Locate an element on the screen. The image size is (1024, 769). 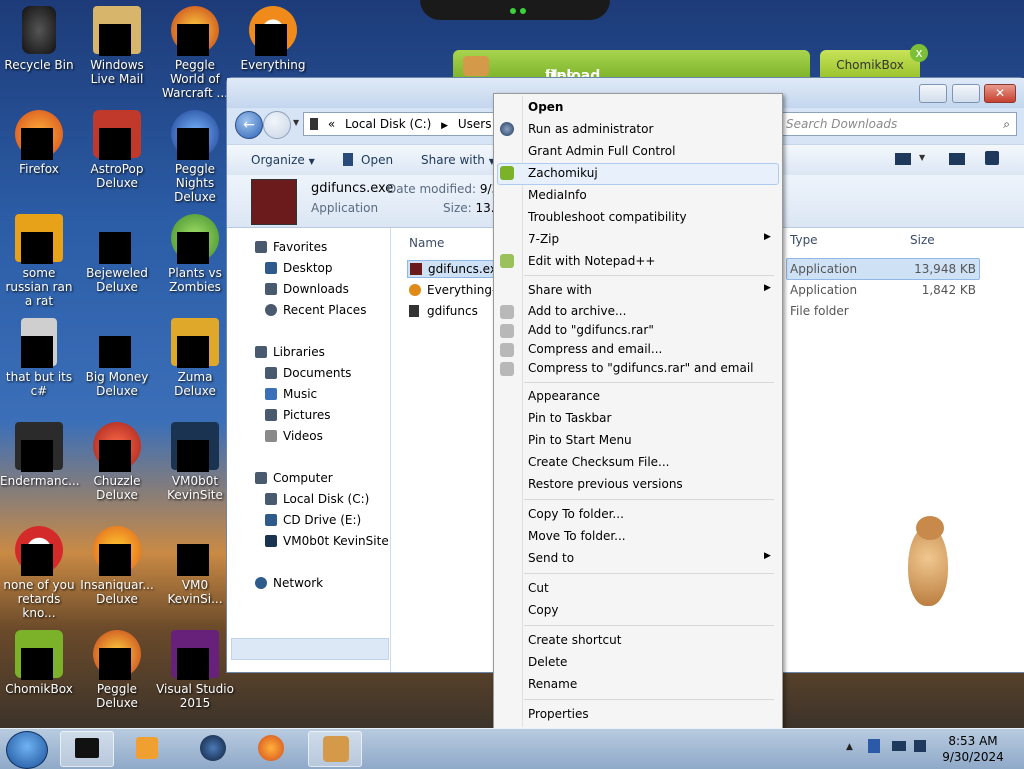
breadcrumb-users: Users is located at coordinates (475, 124).